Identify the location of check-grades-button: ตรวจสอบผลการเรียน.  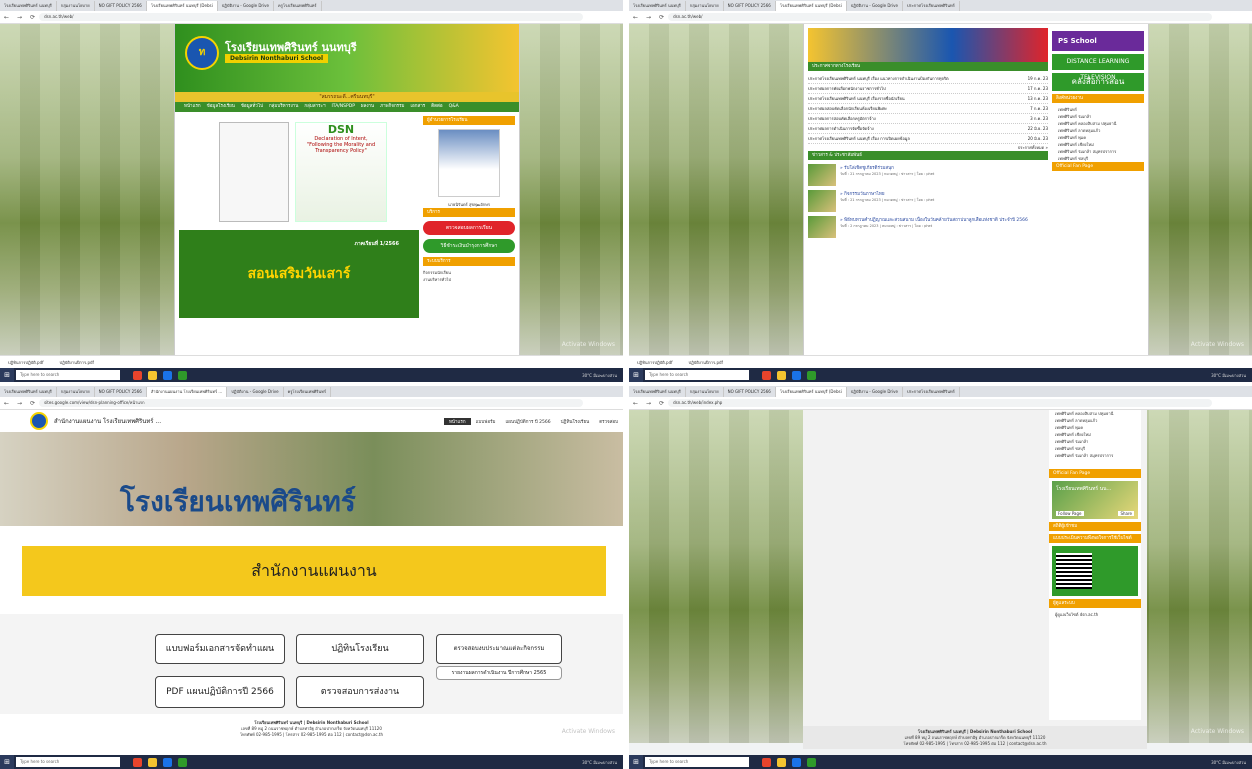
(469, 228).